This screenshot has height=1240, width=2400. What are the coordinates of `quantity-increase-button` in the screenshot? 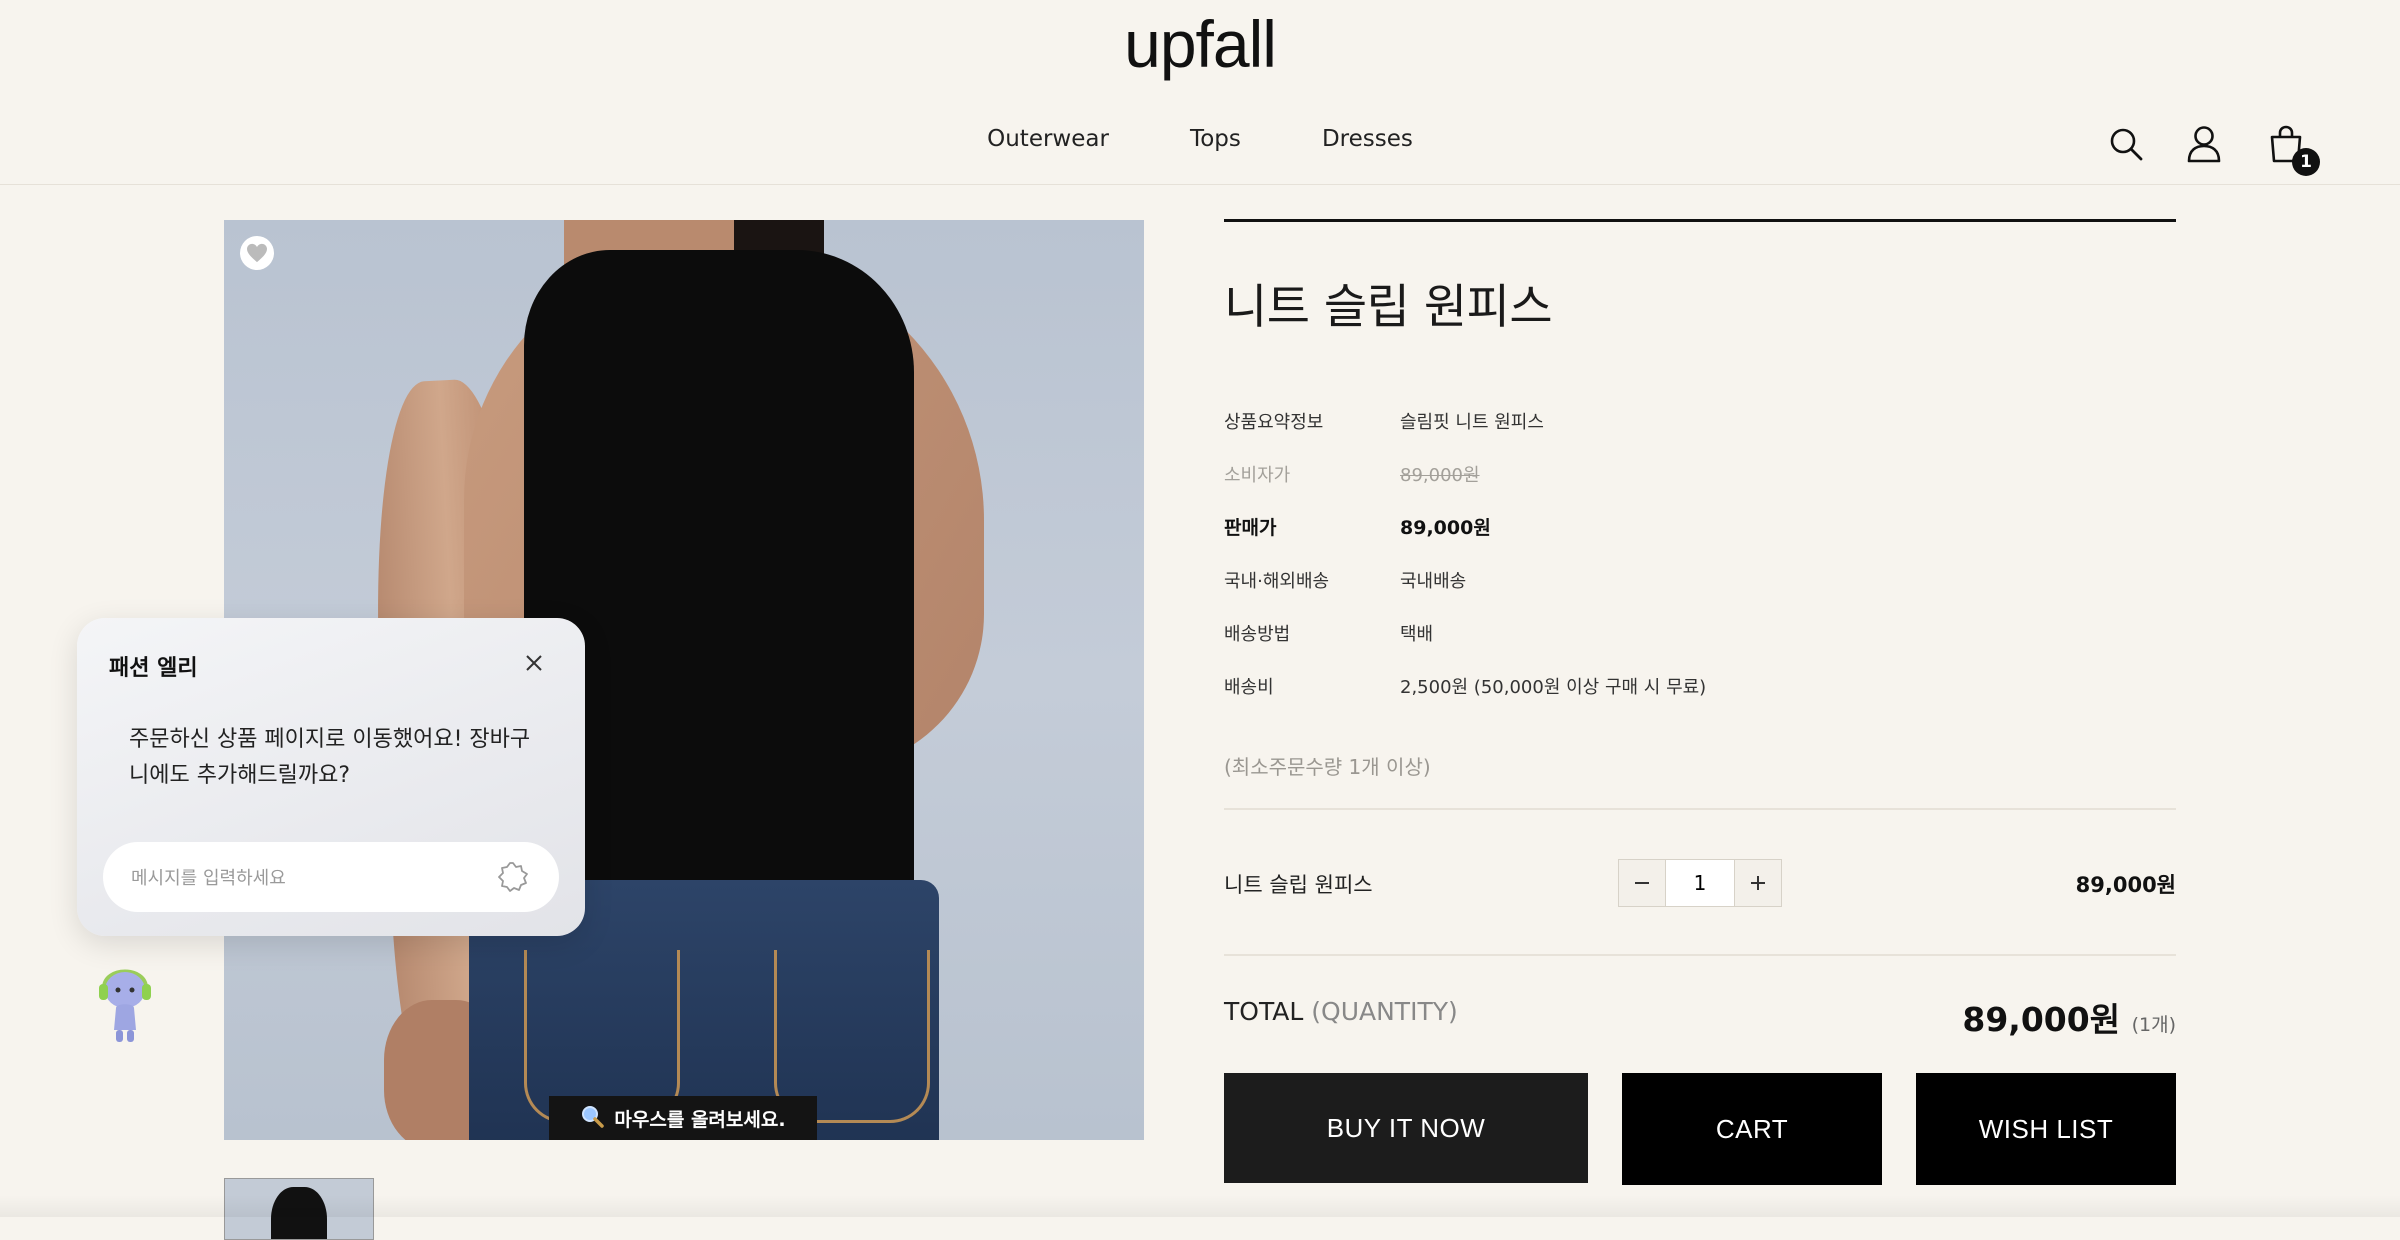 It's located at (1758, 883).